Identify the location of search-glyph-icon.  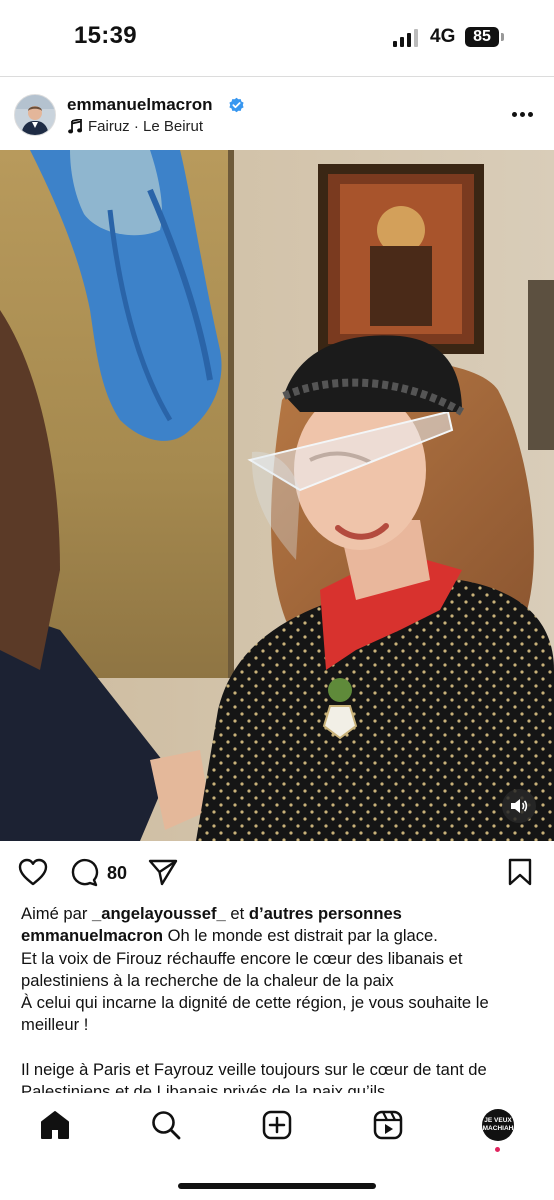
(166, 1125).